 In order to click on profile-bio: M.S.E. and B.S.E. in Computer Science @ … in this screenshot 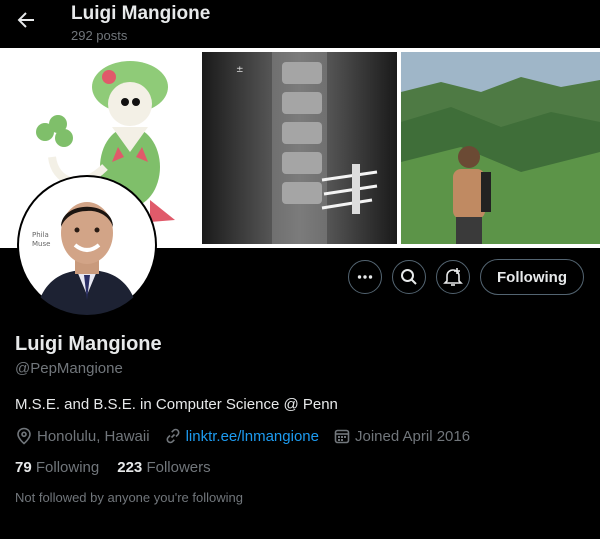, I will do `click(176, 404)`.